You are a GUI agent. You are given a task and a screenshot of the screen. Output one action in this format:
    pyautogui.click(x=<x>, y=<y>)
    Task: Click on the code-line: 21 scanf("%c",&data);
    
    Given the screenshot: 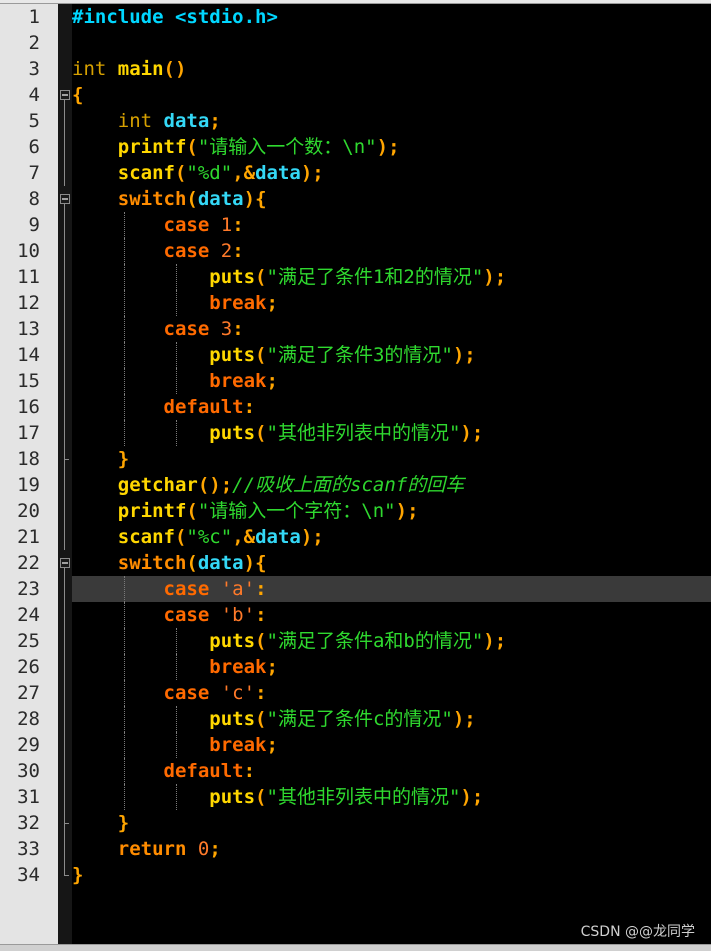 What is the action you would take?
    pyautogui.click(x=355, y=537)
    